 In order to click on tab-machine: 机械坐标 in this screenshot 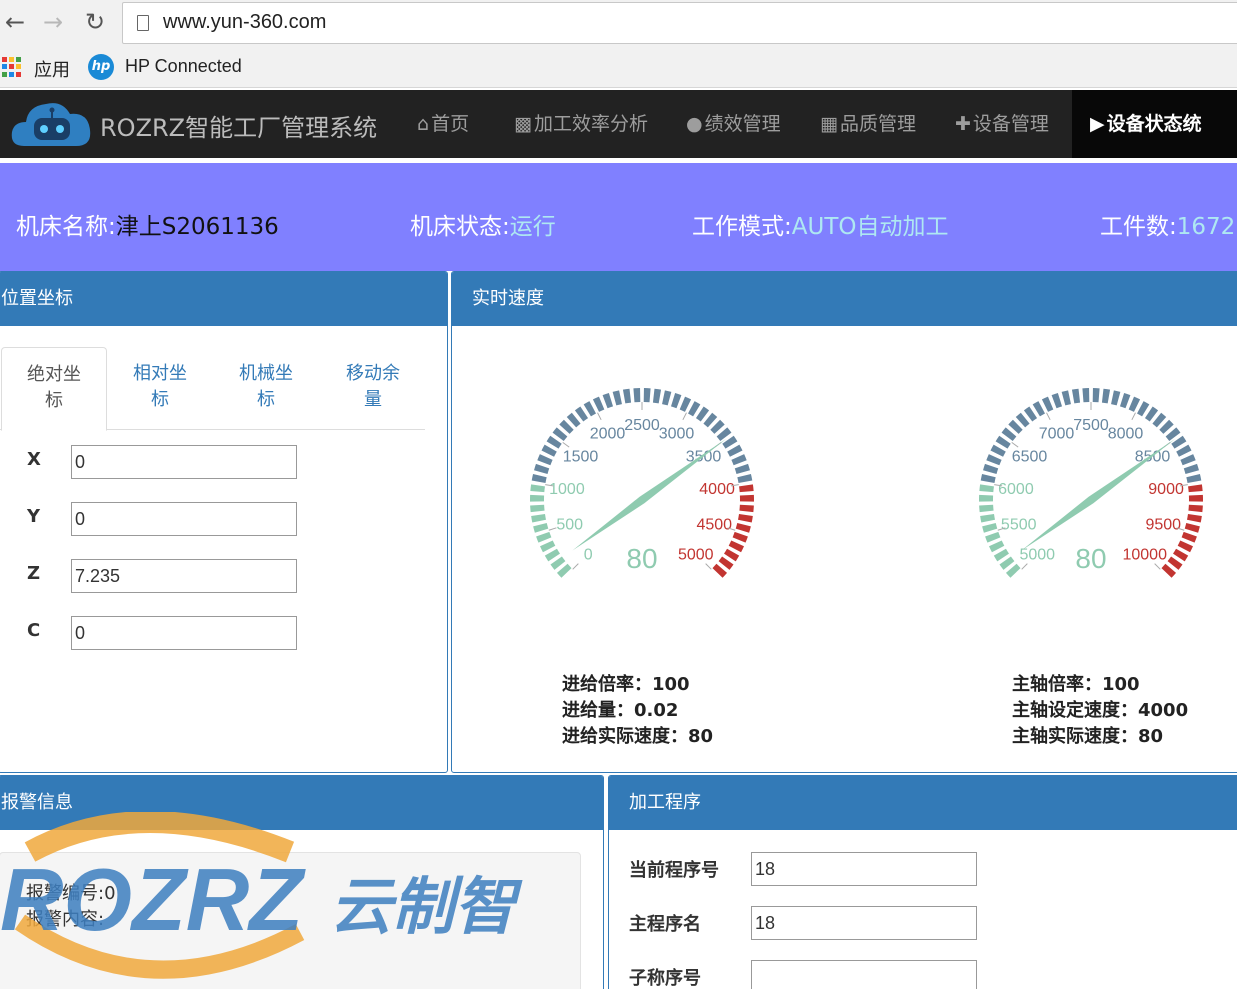, I will do `click(266, 388)`.